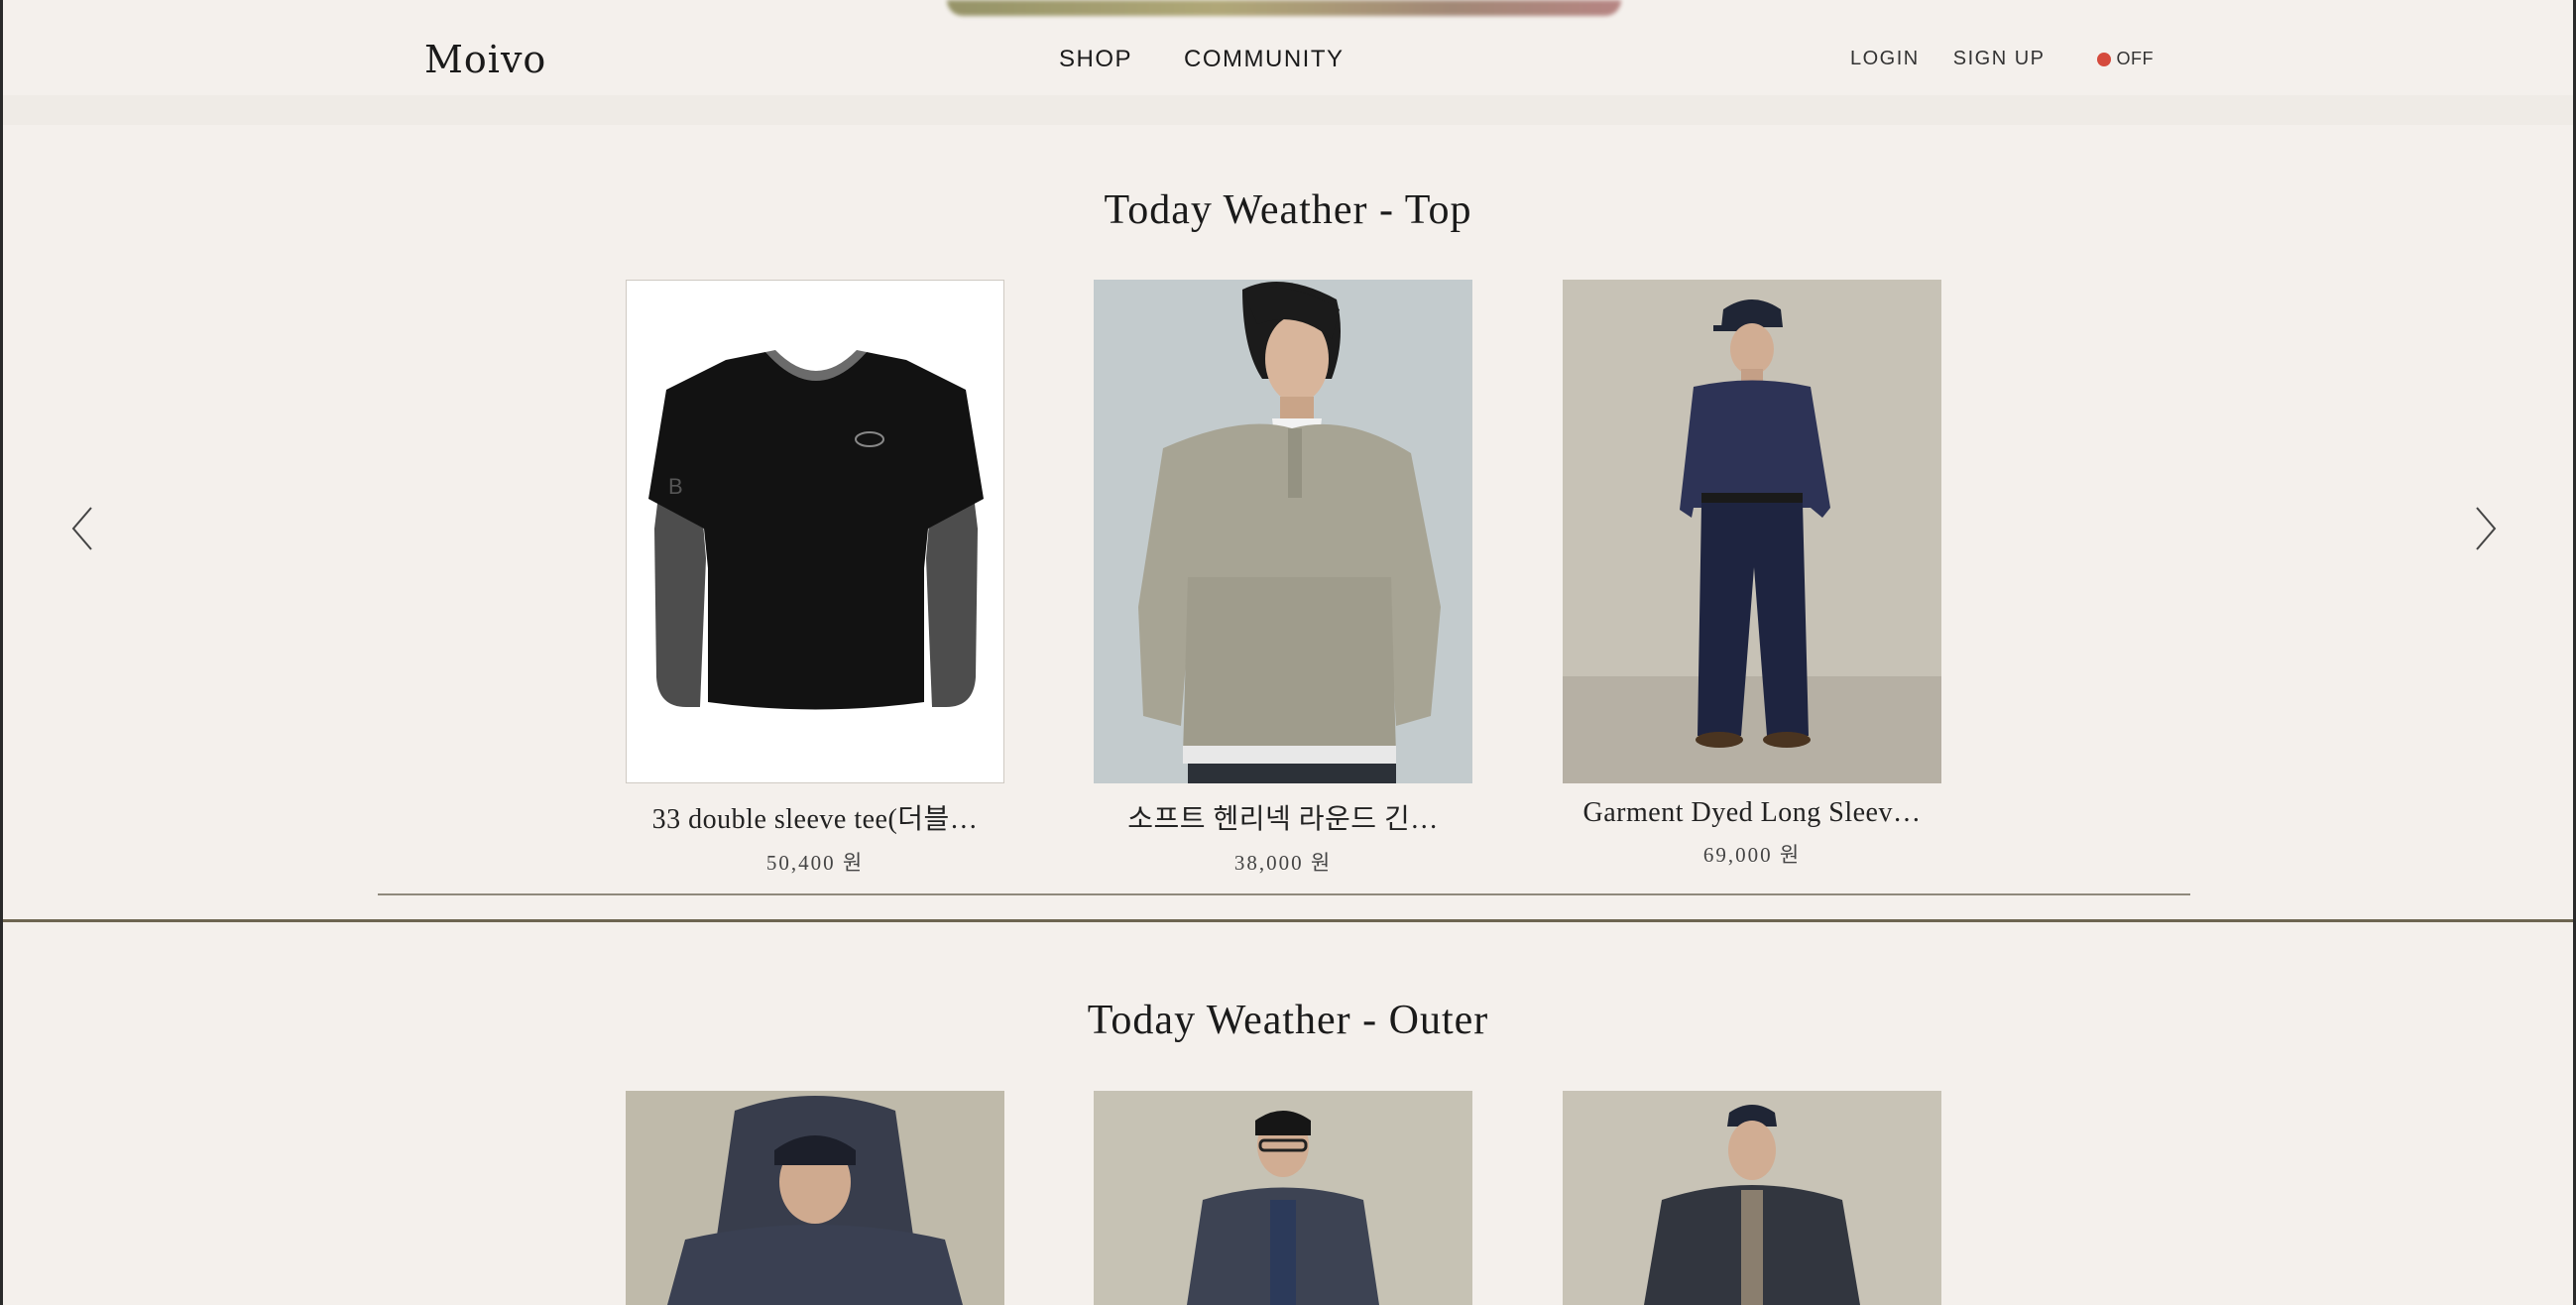 The width and height of the screenshot is (2576, 1305). I want to click on signup-link: SIGN UP, so click(2000, 59).